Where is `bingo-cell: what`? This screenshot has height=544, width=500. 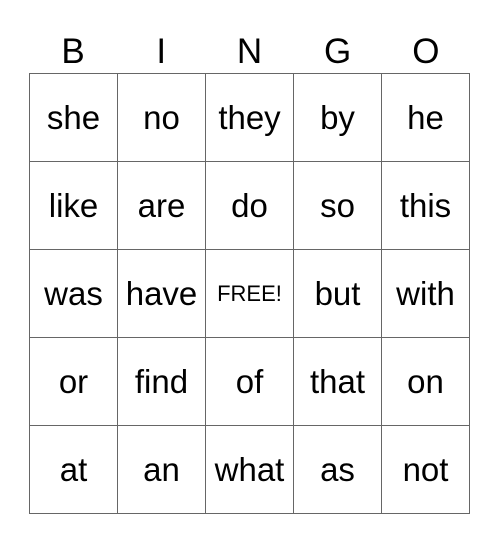
bingo-cell: what is located at coordinates (250, 470).